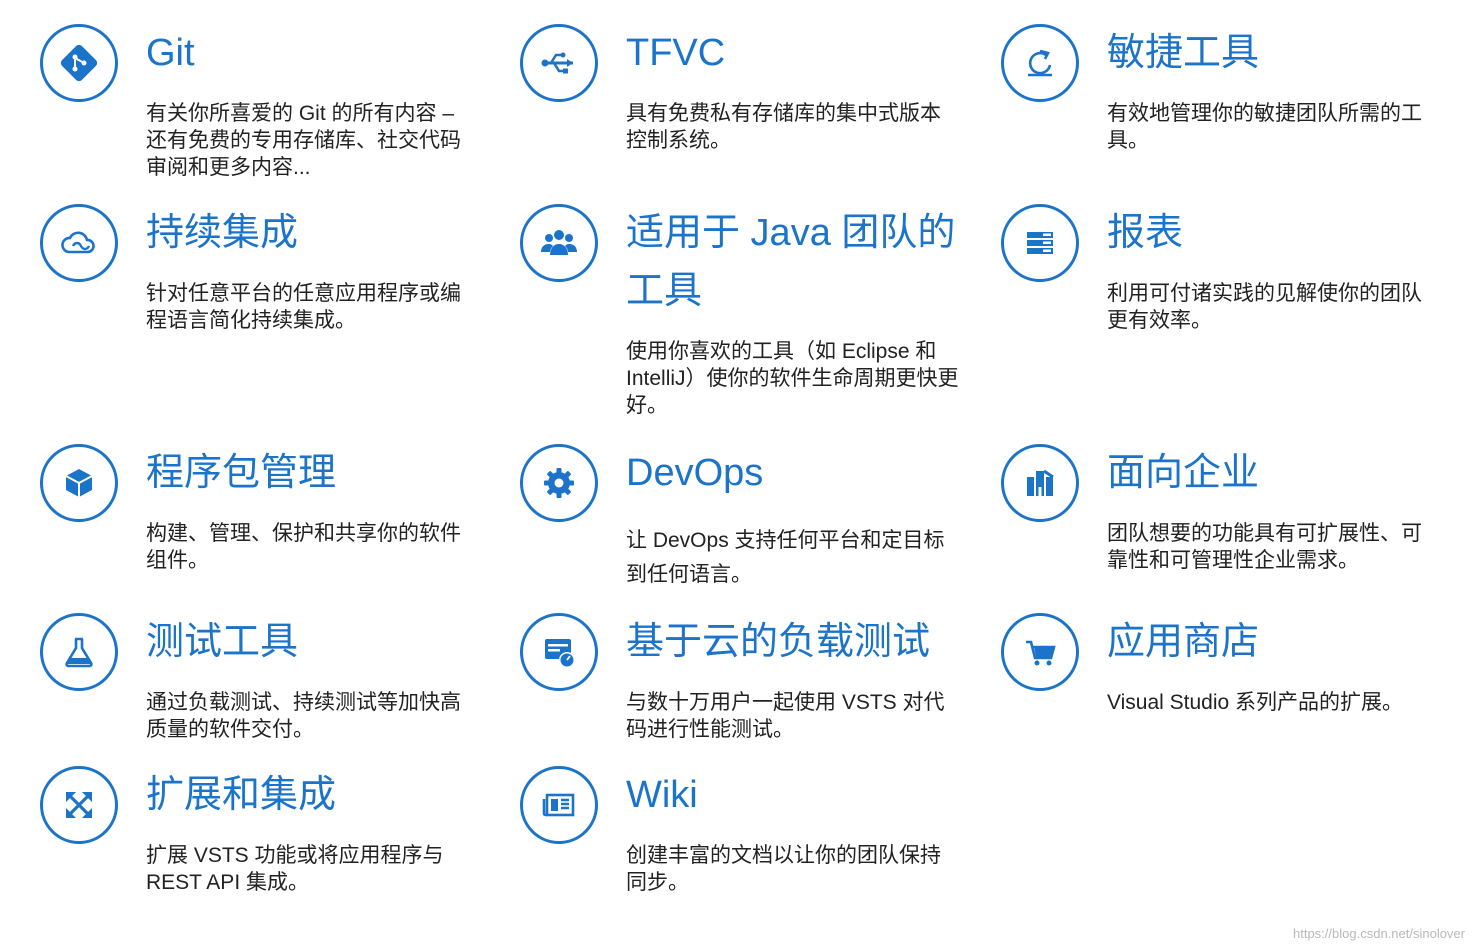 This screenshot has width=1475, height=947. What do you see at coordinates (676, 53) in the screenshot?
I see `feature-title: TFVC` at bounding box center [676, 53].